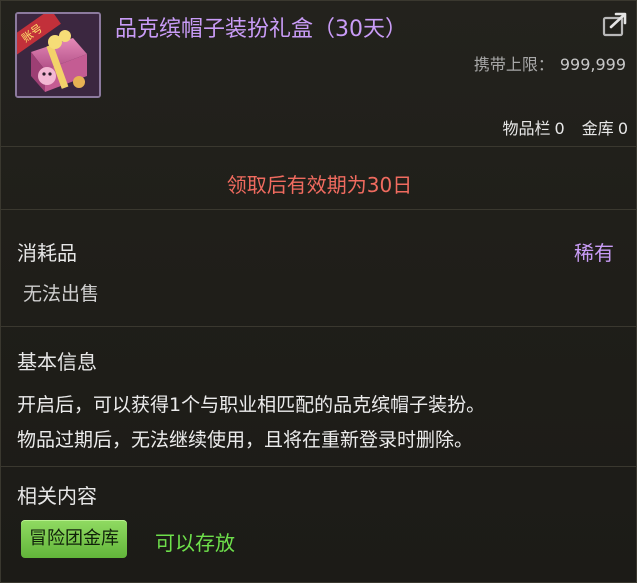  I want to click on expiry-notice: 领取后有效期为30日, so click(319, 185).